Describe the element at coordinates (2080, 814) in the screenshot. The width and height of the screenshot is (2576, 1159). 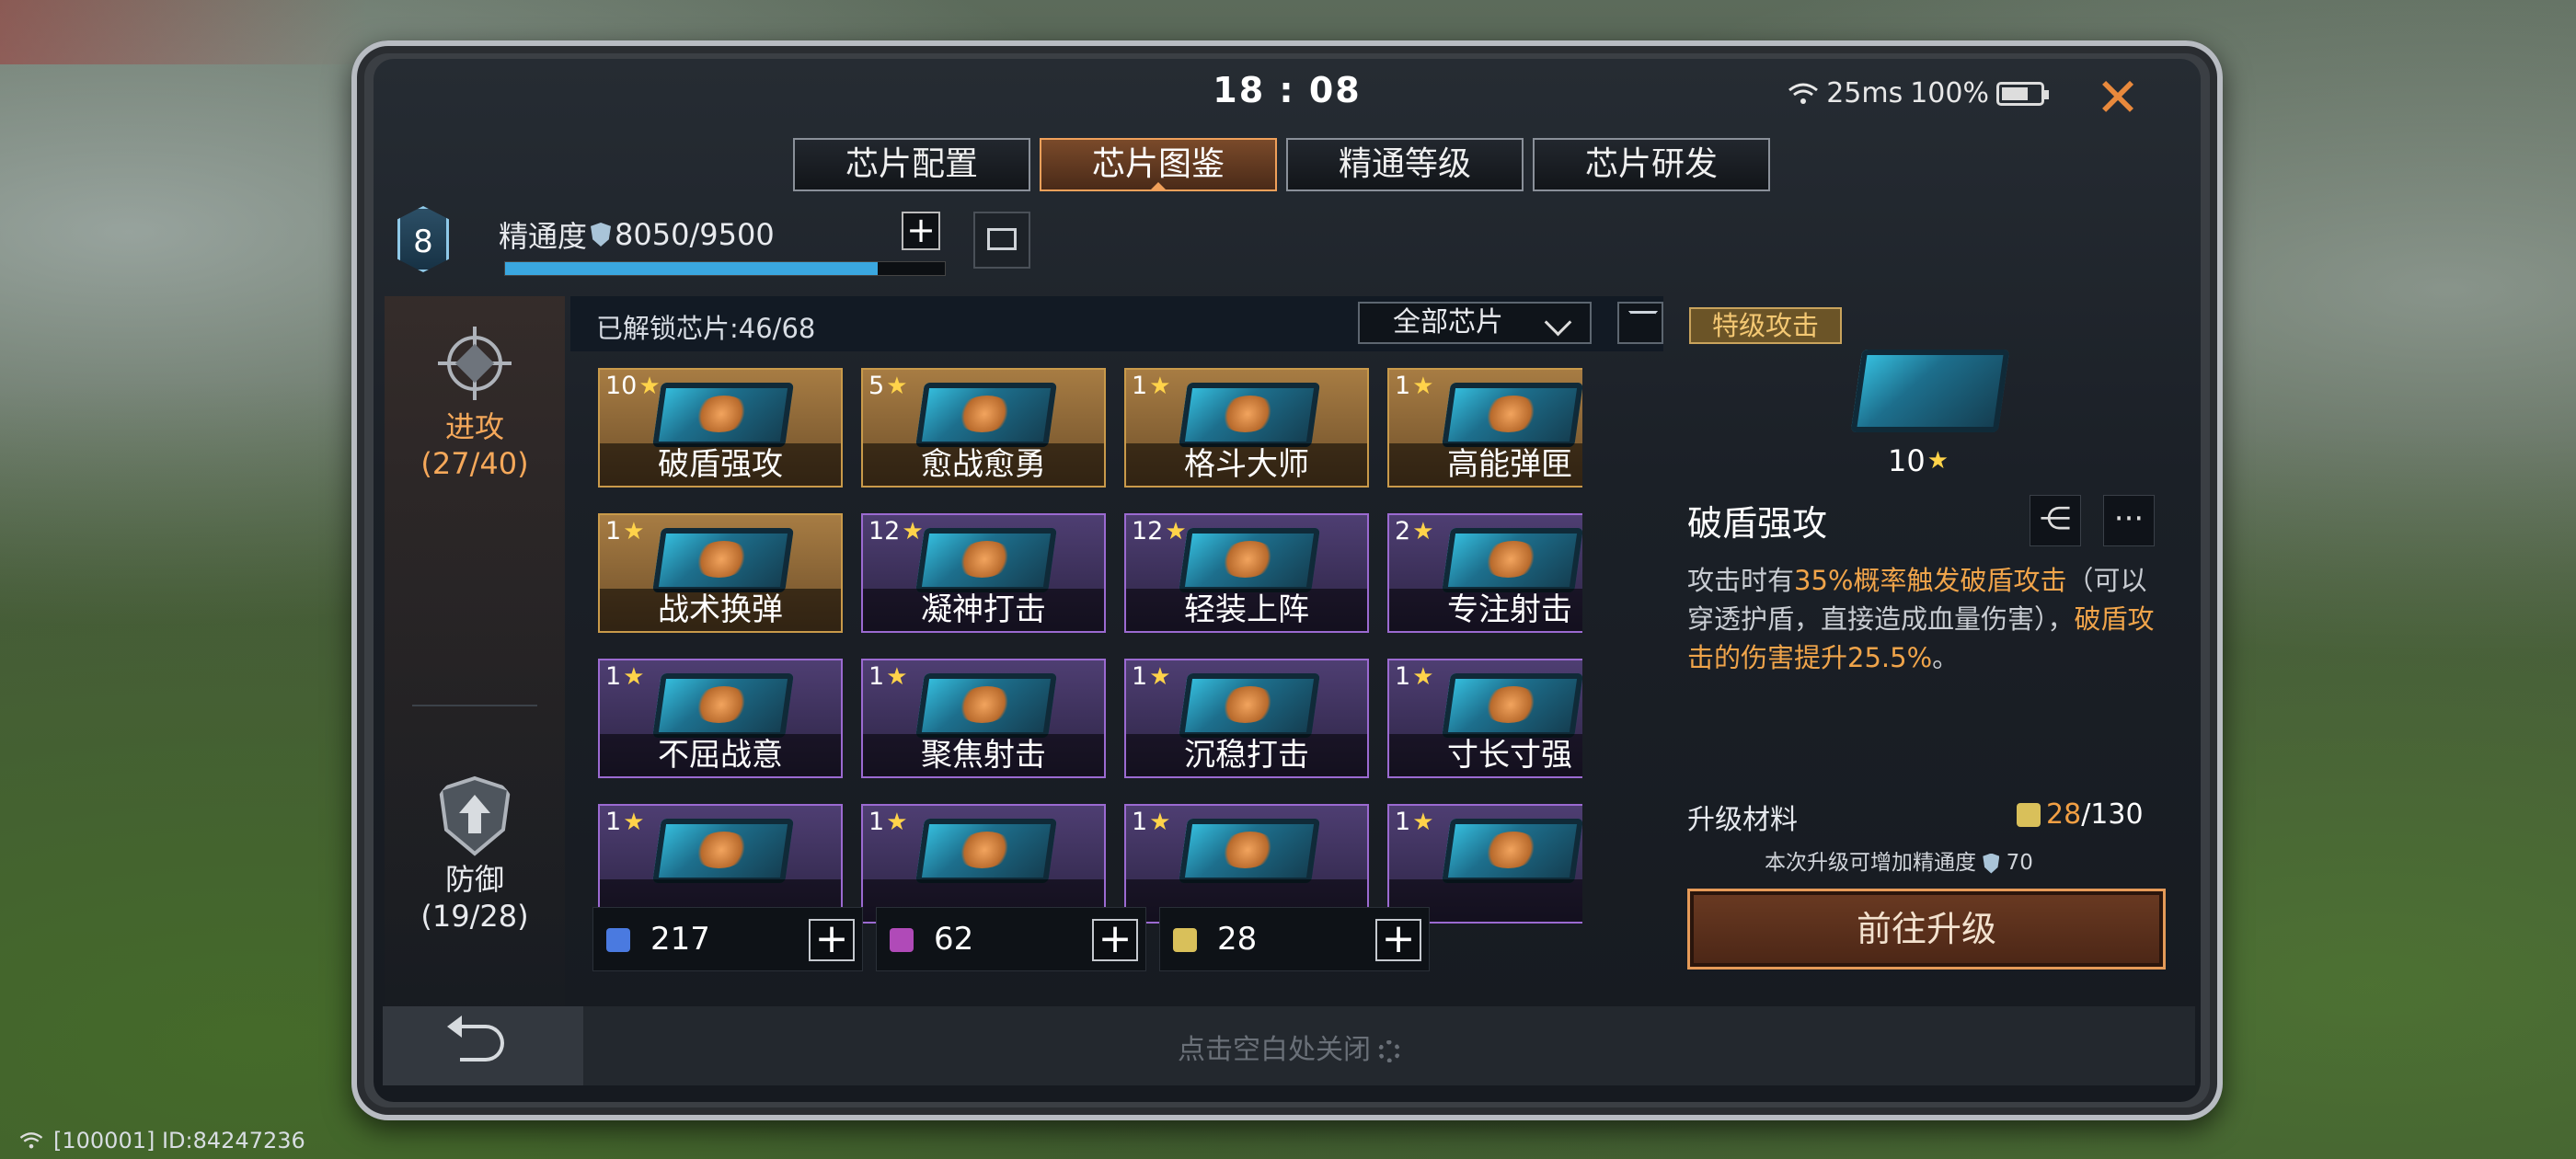
I see `upgrade-material-count: 28/130` at that location.